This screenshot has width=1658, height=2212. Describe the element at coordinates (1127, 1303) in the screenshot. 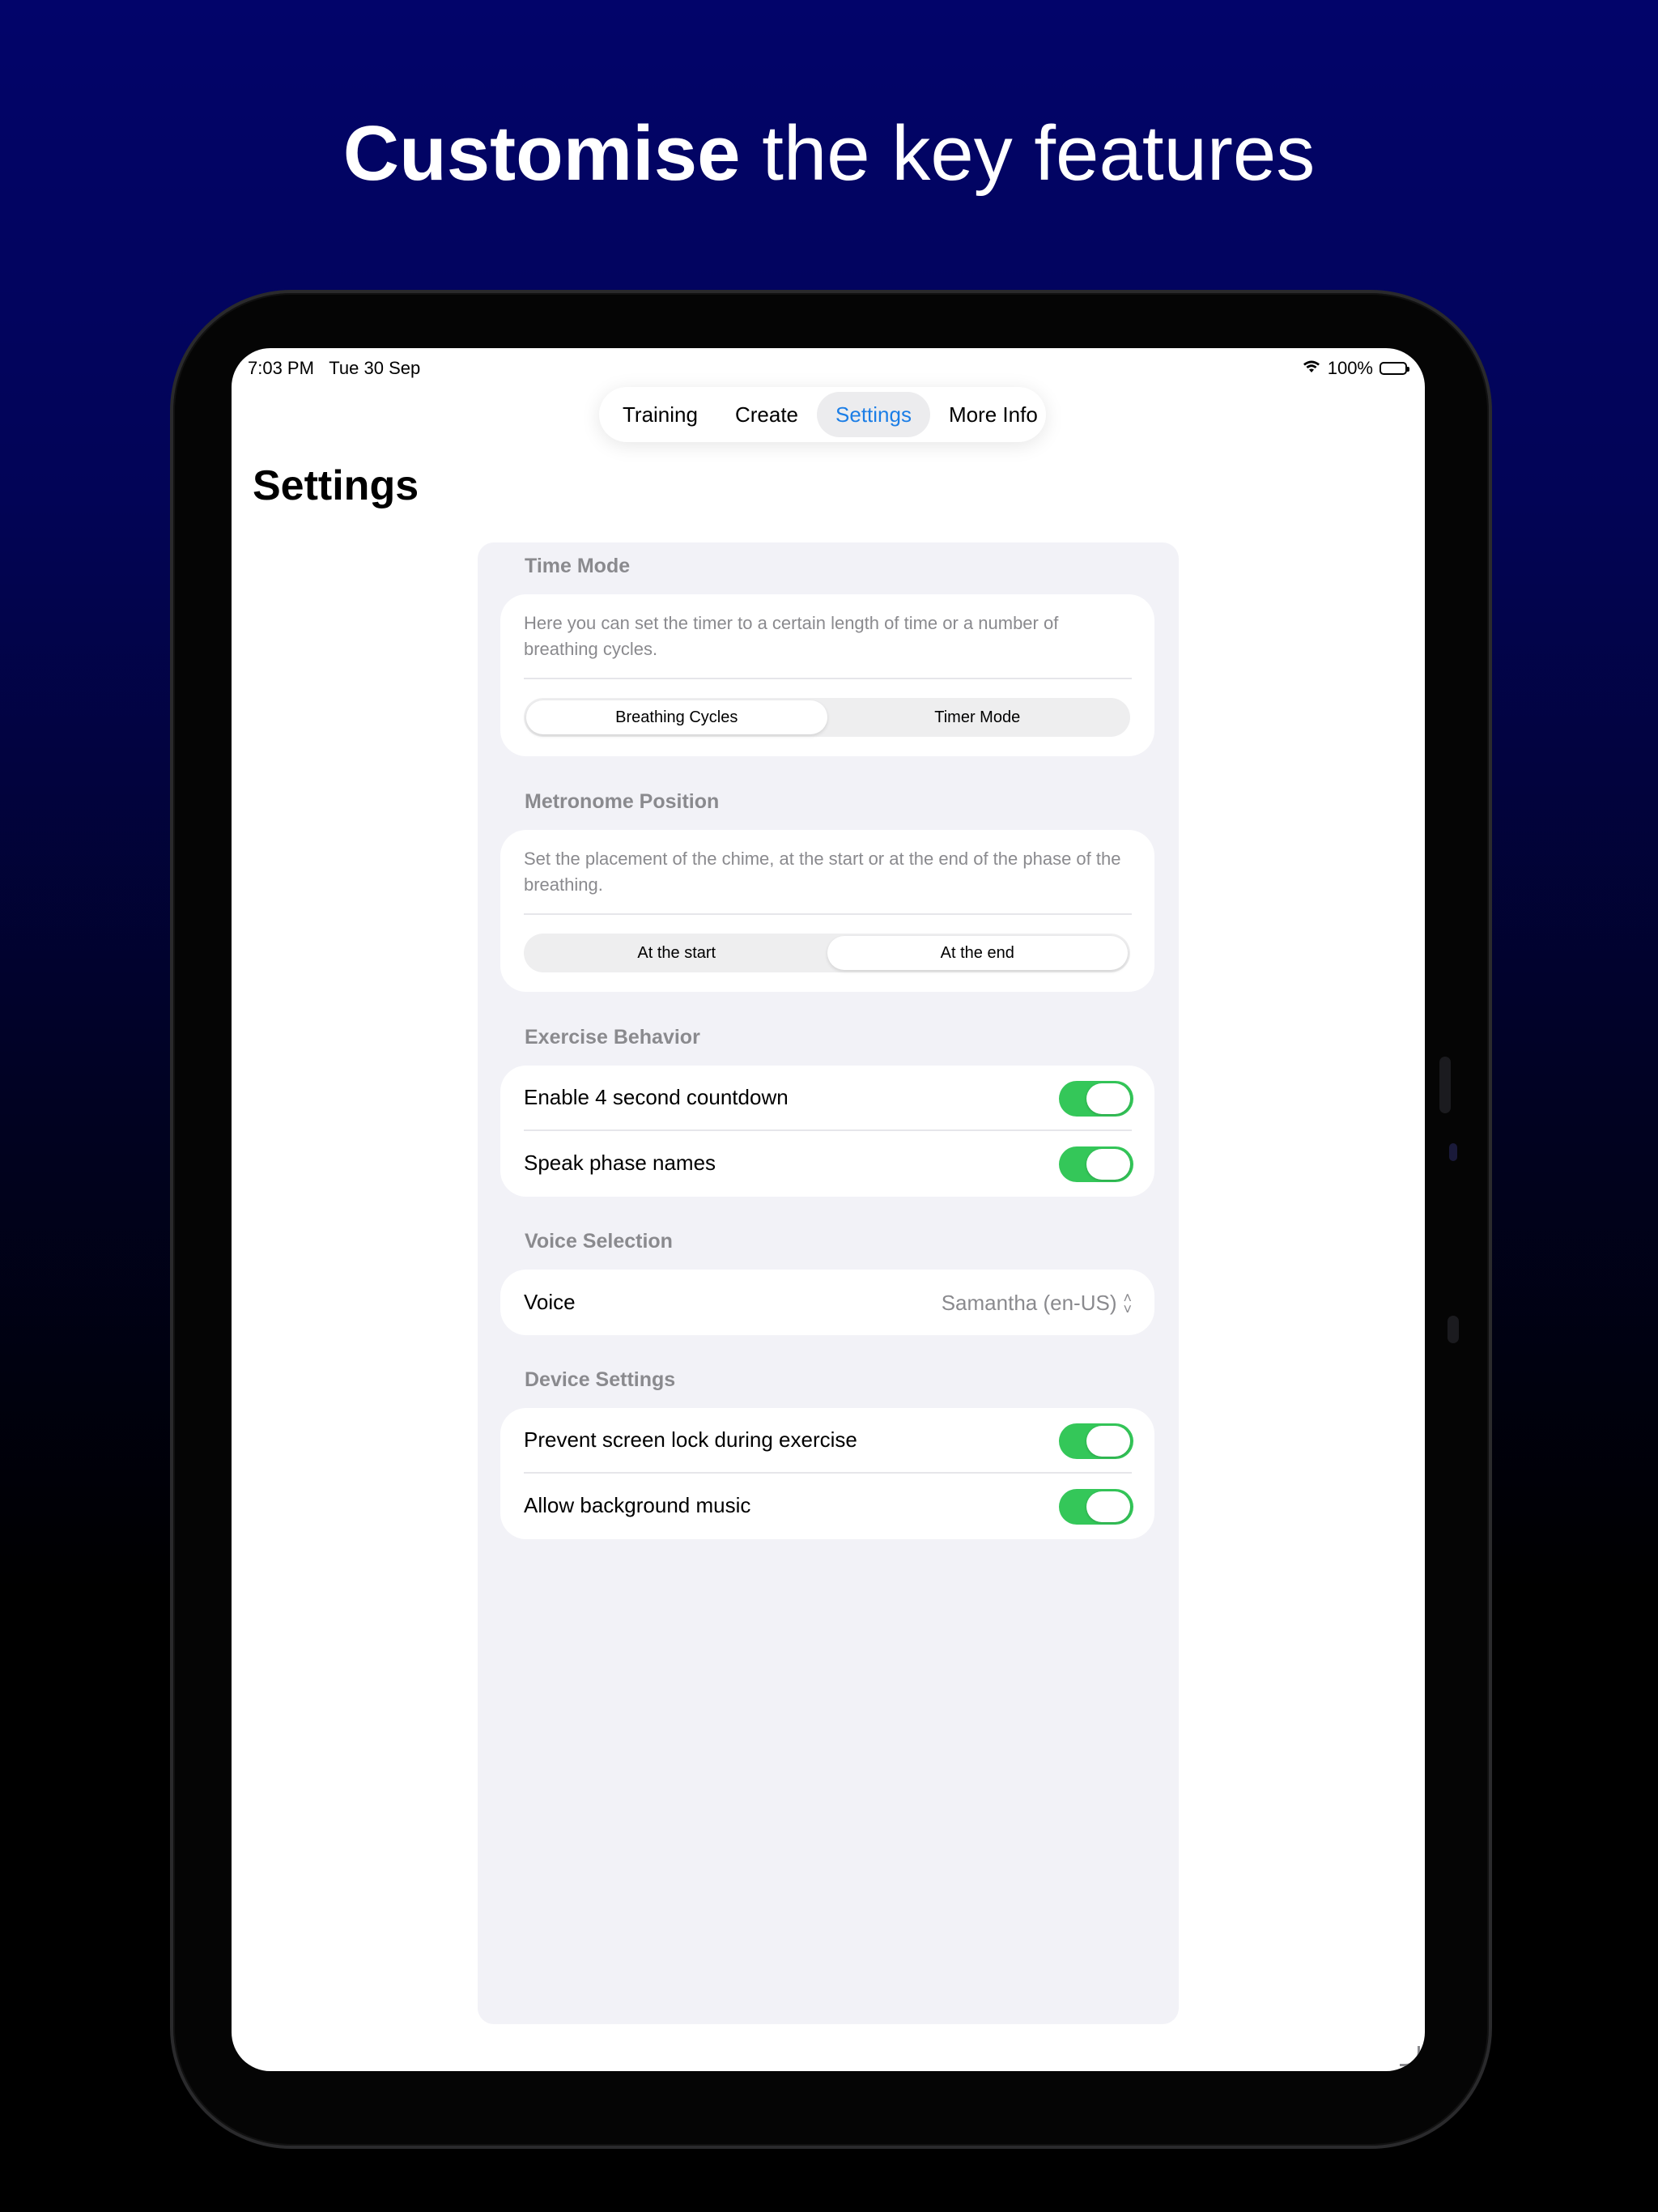

I see `chevron-up-down-icon: ˄ ˅` at that location.